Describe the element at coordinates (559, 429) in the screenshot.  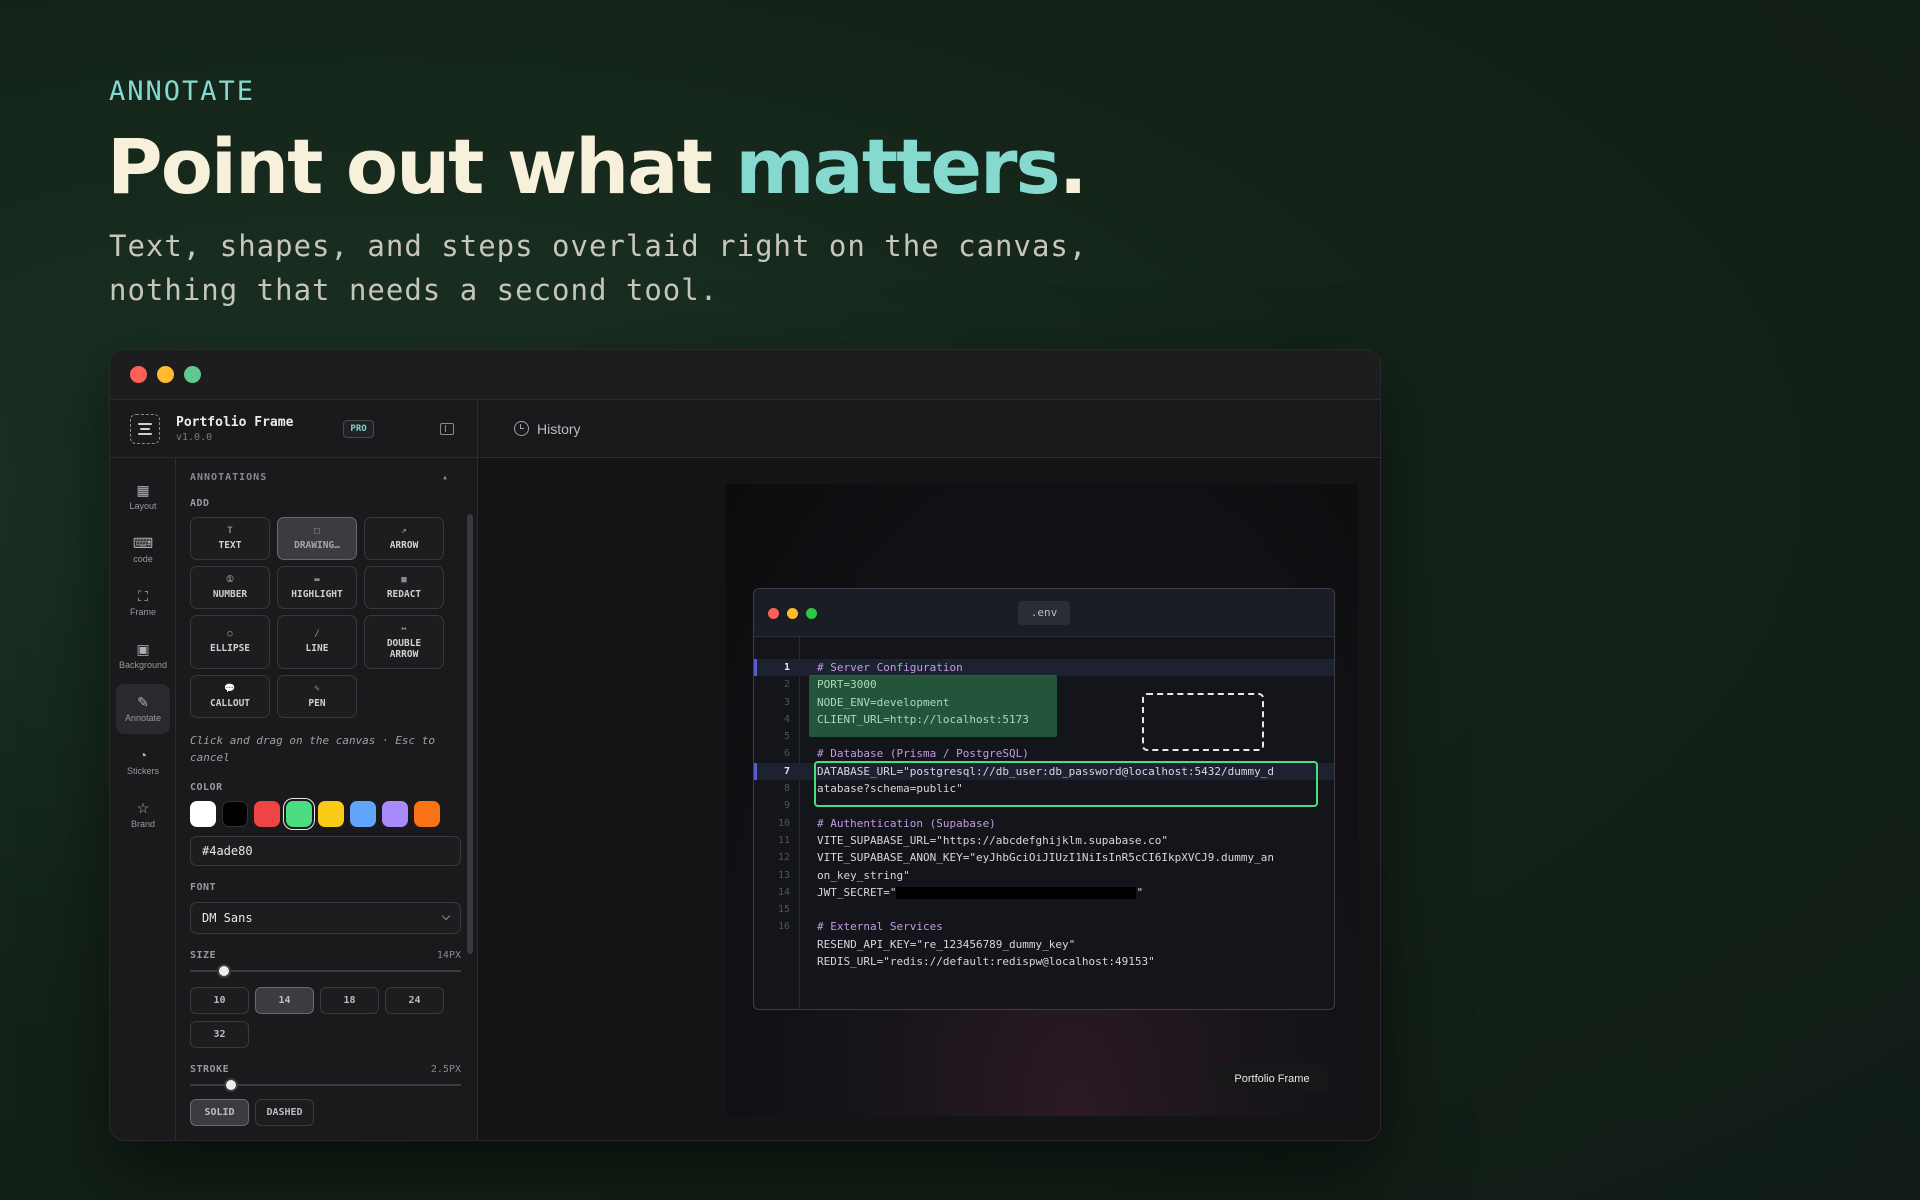
I see `history-button: History` at that location.